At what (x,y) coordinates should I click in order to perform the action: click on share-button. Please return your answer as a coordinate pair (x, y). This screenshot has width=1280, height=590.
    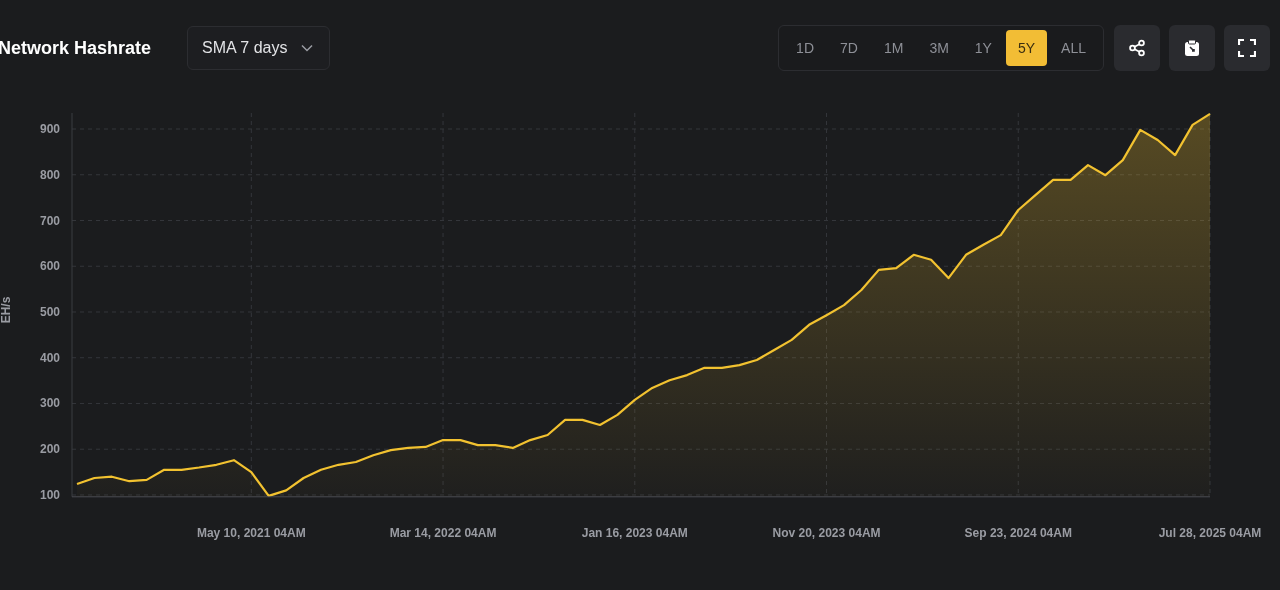
    Looking at the image, I should click on (1137, 48).